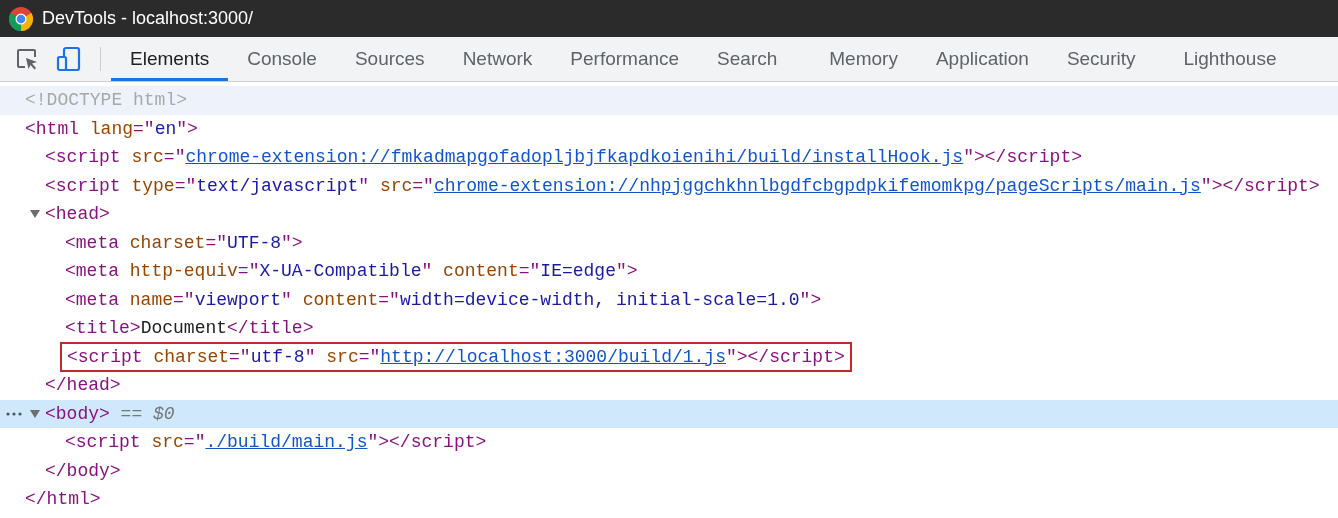 The image size is (1338, 518). Describe the element at coordinates (443, 299) in the screenshot. I see `element-line: <meta name="viewport" content="width=device-width, initial-scale=1.0">` at that location.